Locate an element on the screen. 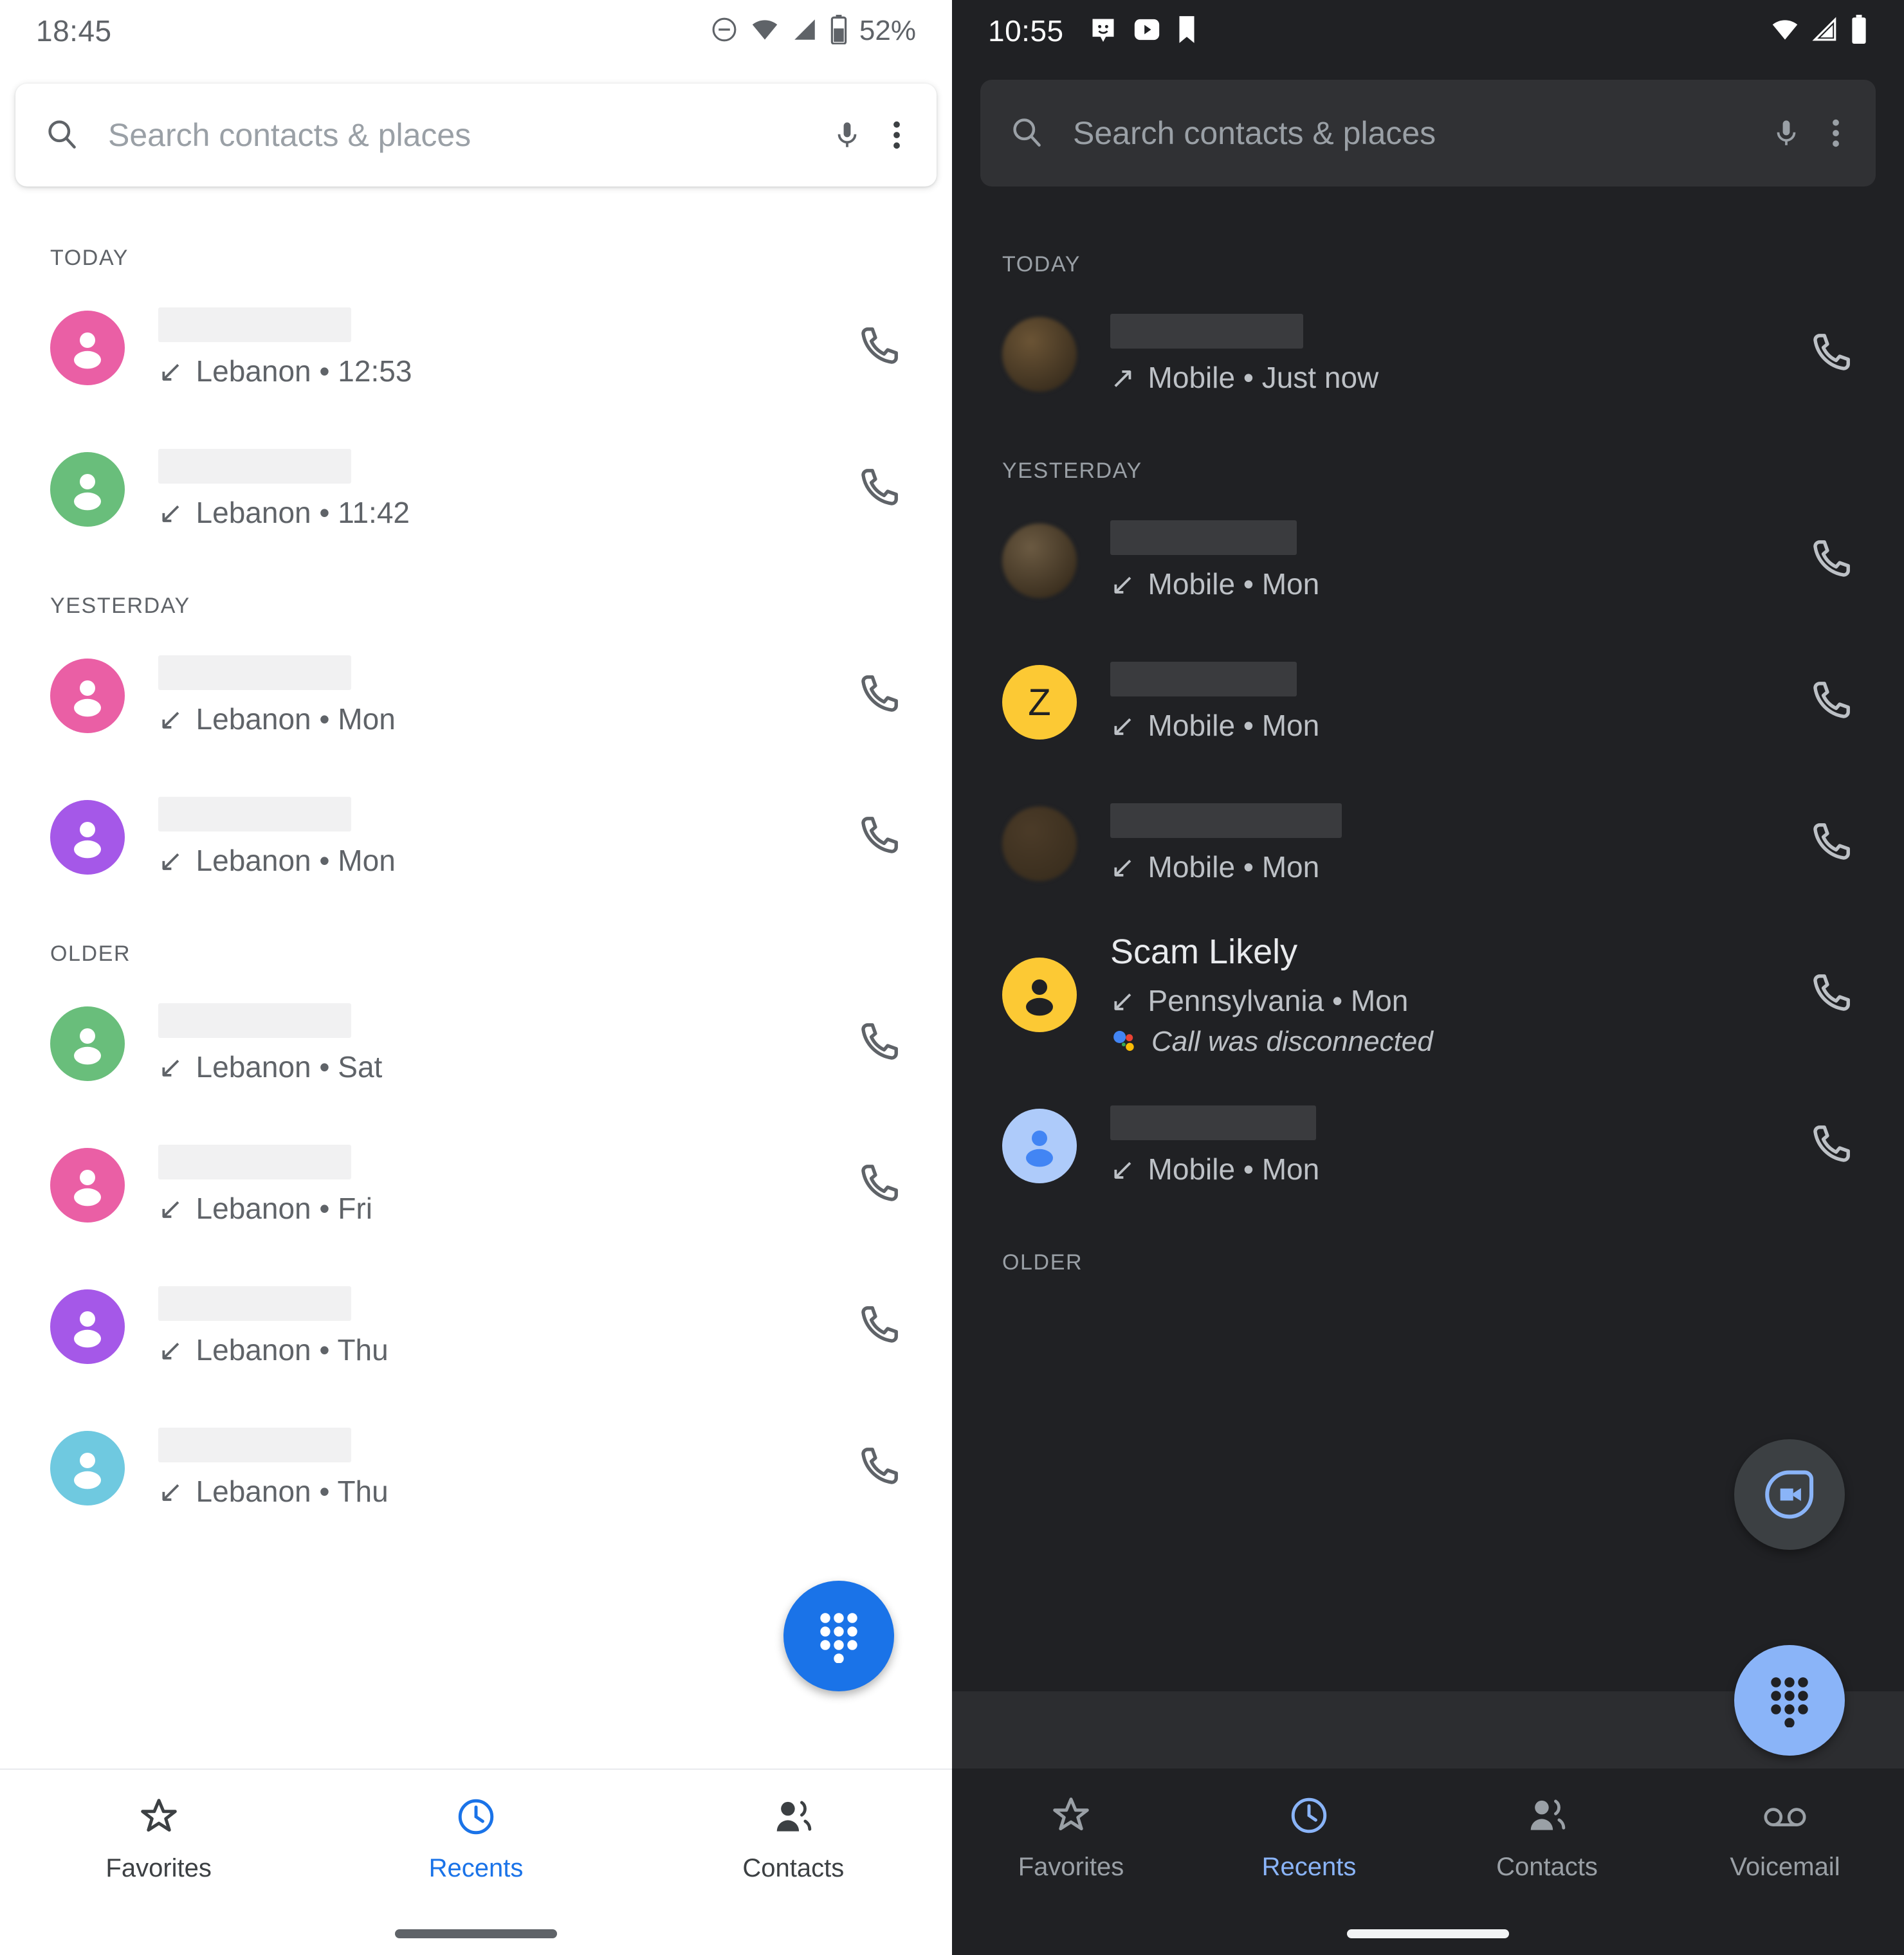 Image resolution: width=1904 pixels, height=1955 pixels. status-icons-right: 52% is located at coordinates (813, 31).